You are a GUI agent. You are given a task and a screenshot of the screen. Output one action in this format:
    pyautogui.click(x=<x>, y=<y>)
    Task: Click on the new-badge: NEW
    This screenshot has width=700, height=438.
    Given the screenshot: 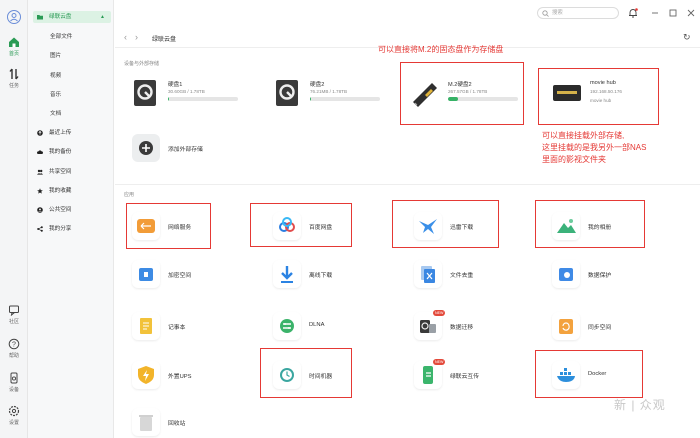 What is the action you would take?
    pyautogui.click(x=439, y=362)
    